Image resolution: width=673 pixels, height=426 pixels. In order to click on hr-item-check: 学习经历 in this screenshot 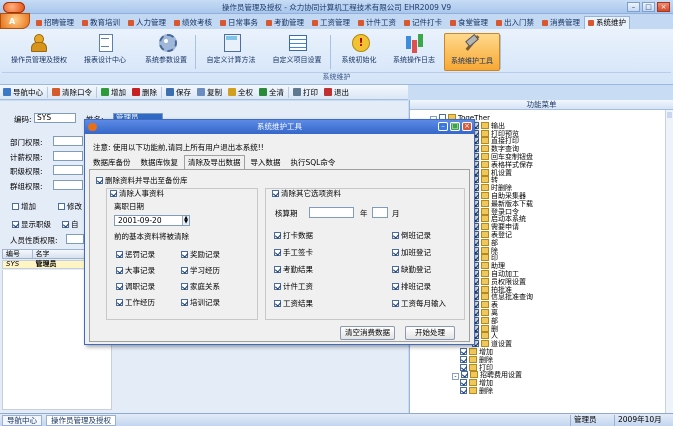, I will do `click(200, 270)`.